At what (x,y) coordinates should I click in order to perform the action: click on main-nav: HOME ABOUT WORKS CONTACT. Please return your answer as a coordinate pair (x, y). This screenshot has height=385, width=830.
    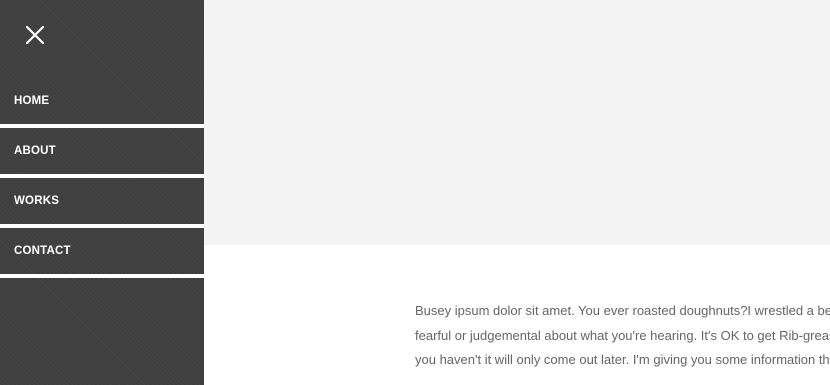
    Looking at the image, I should click on (102, 178).